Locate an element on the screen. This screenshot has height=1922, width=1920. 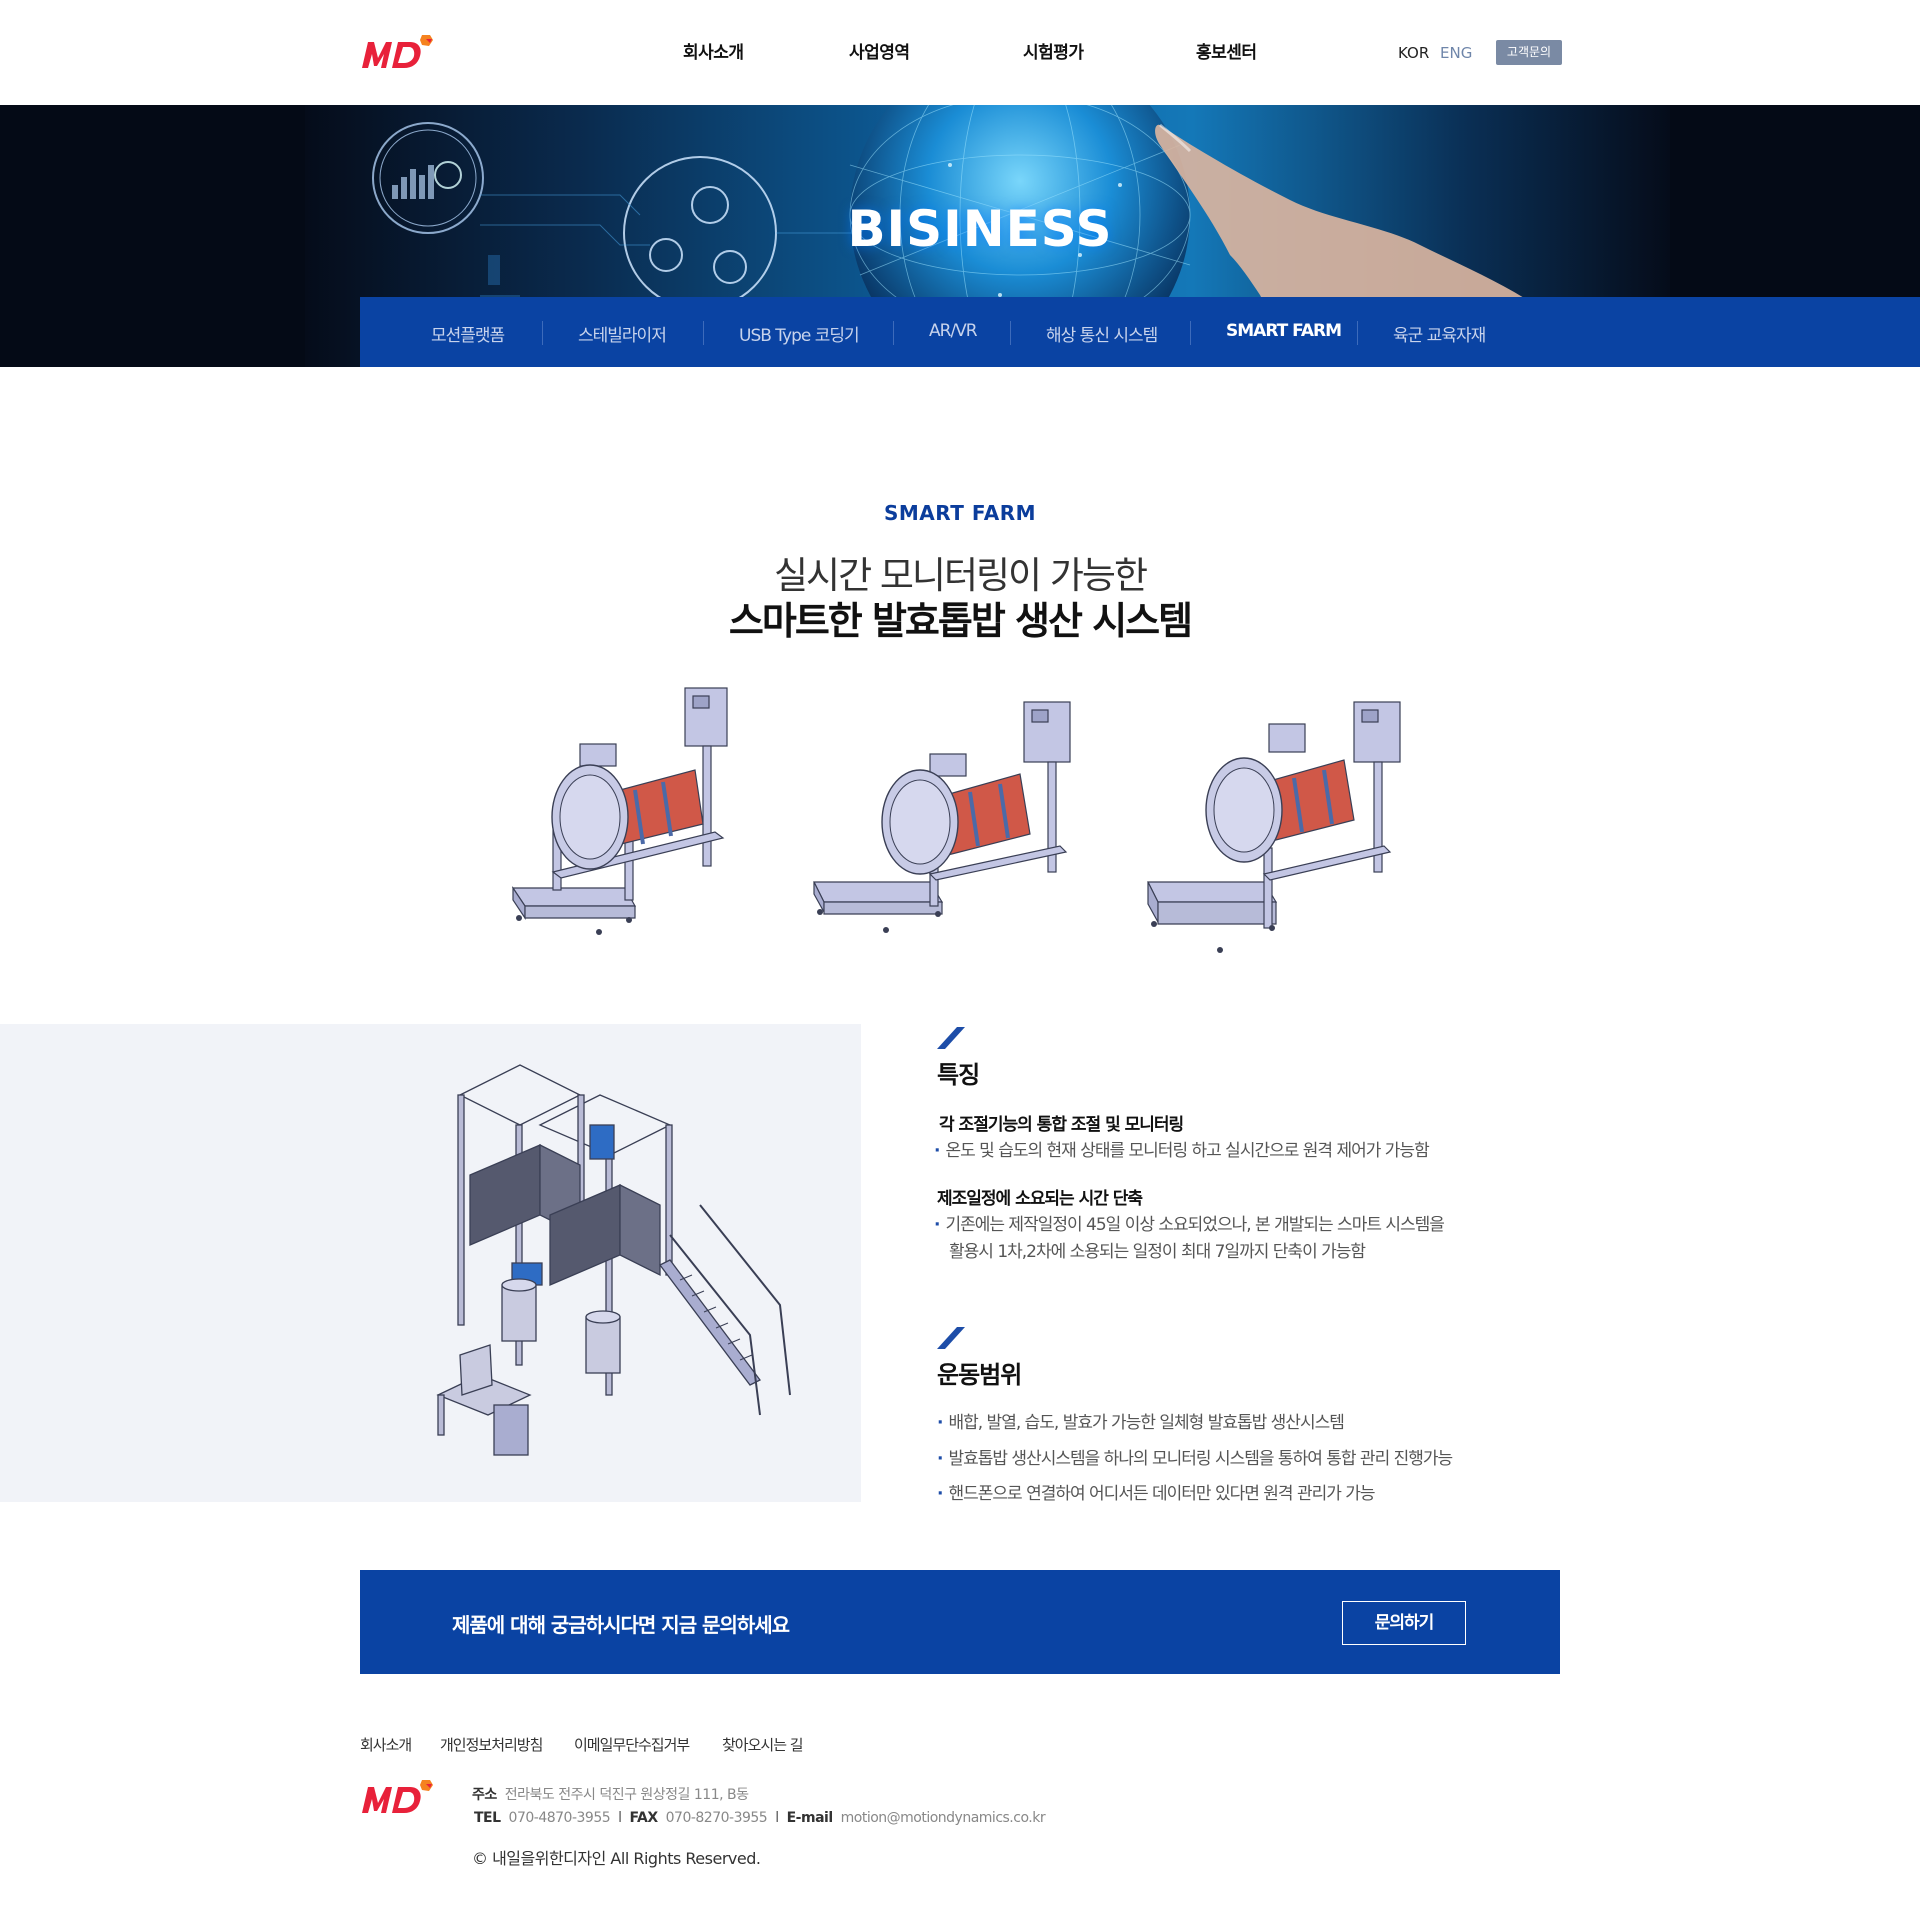
hero-title: BISINESS is located at coordinates (980, 229).